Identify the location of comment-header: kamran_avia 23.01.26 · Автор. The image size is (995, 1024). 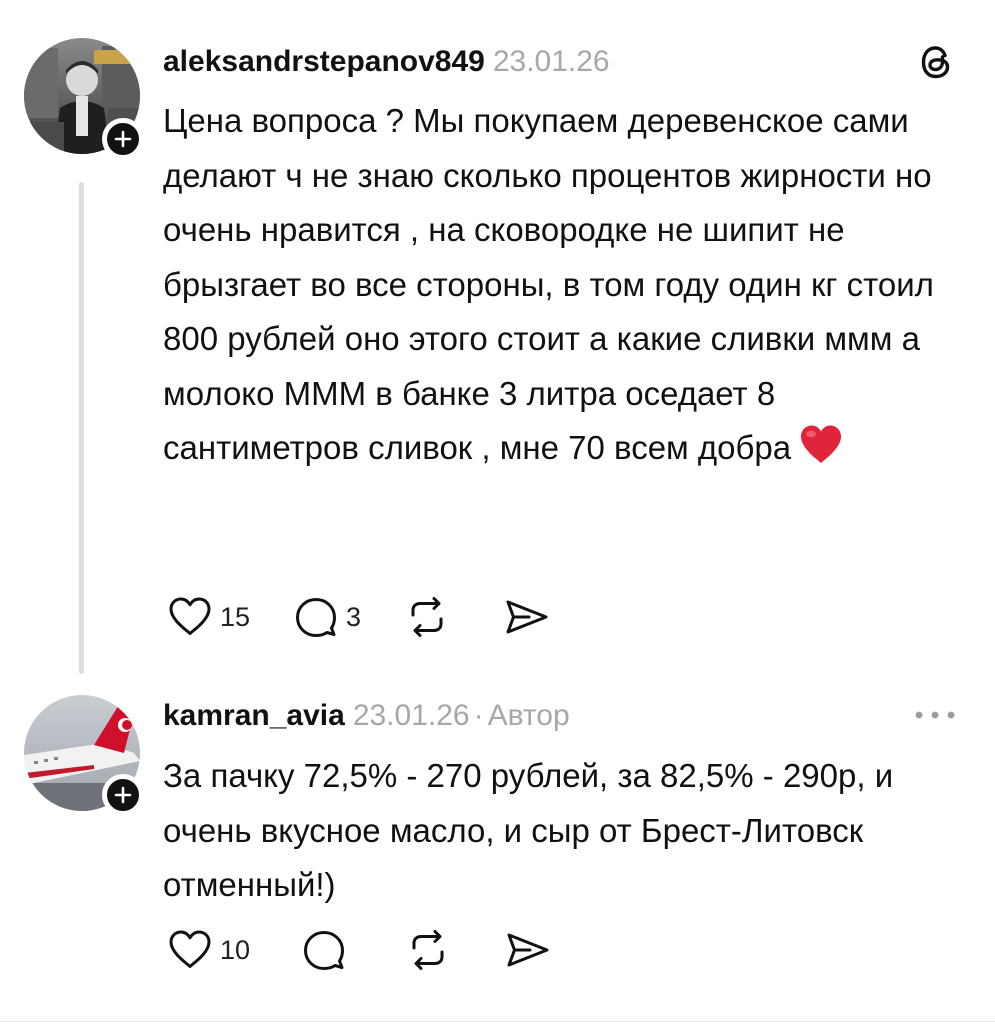
(366, 716).